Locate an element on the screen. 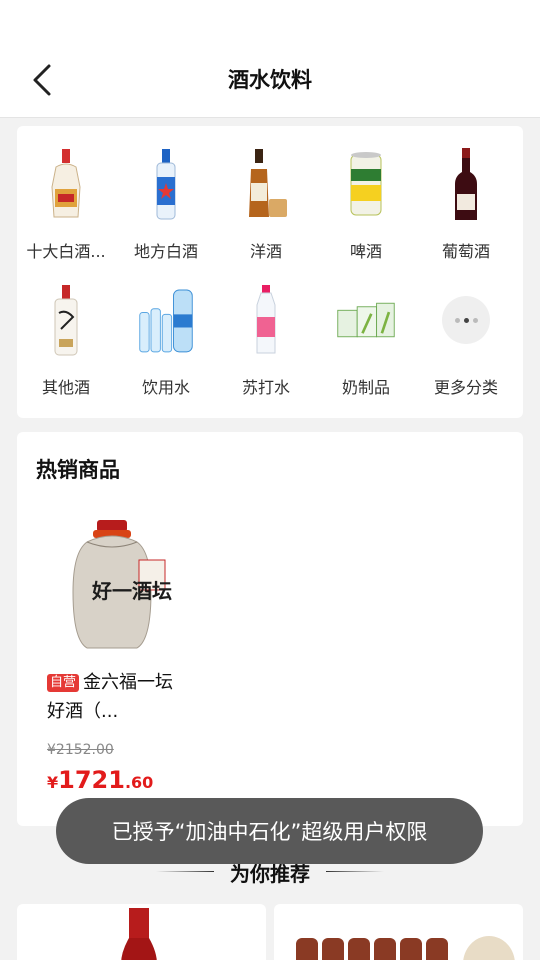 This screenshot has height=960, width=540. category-item-soda: 苏打水 is located at coordinates (266, 329).